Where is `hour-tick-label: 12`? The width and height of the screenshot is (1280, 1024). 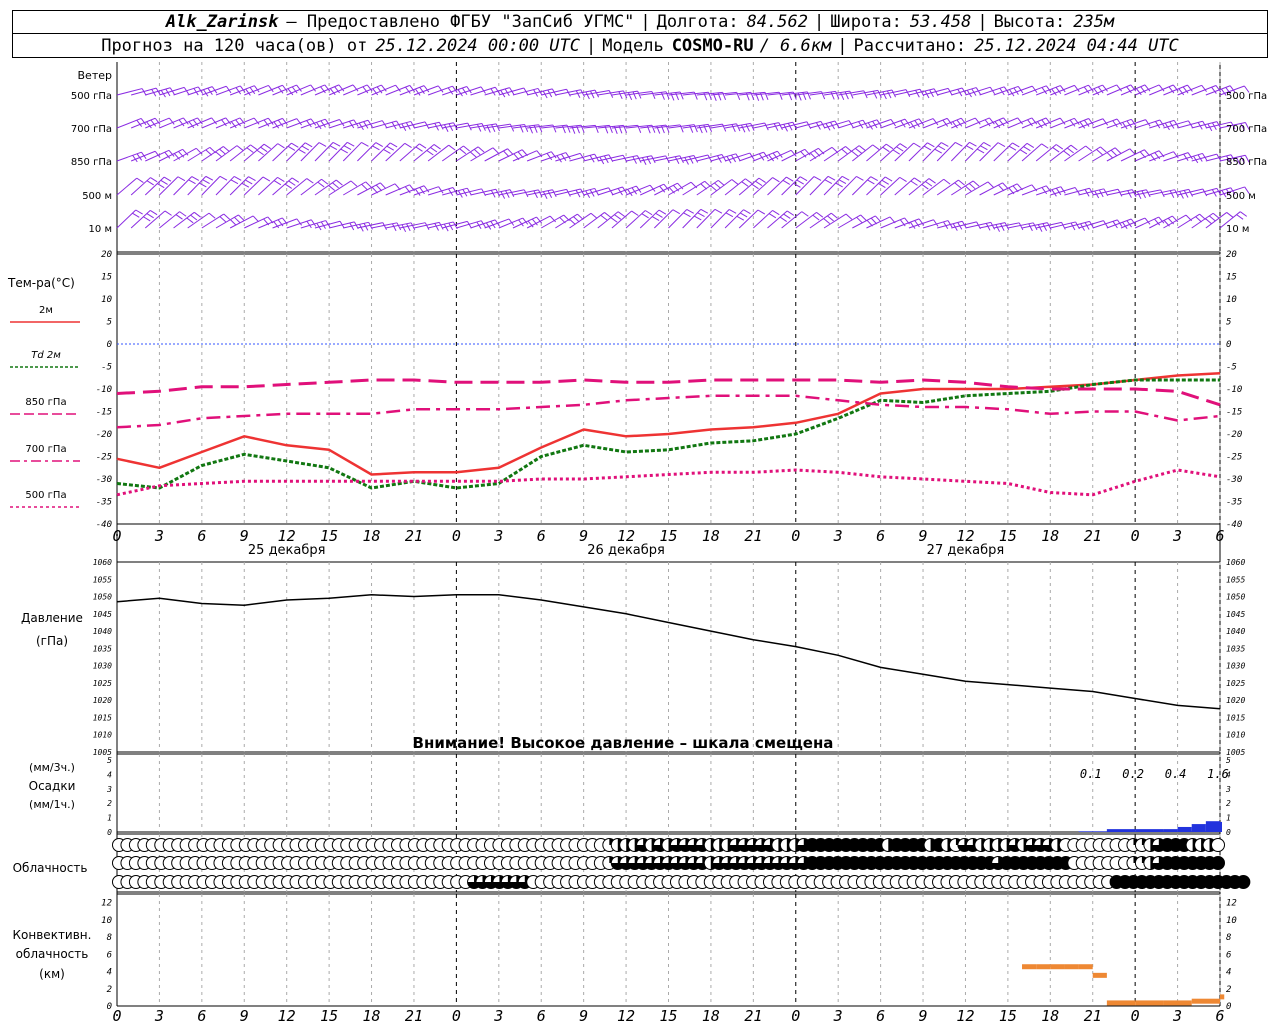
hour-tick-label: 12 is located at coordinates (287, 1015).